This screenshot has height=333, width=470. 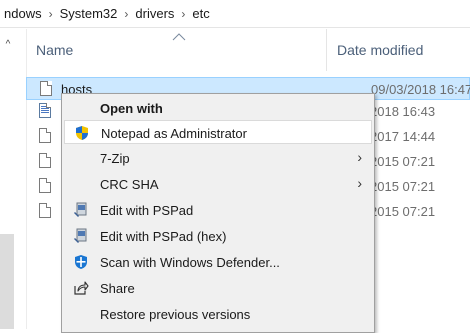 I want to click on breadcrumb-item-system32: System32, so click(x=89, y=13).